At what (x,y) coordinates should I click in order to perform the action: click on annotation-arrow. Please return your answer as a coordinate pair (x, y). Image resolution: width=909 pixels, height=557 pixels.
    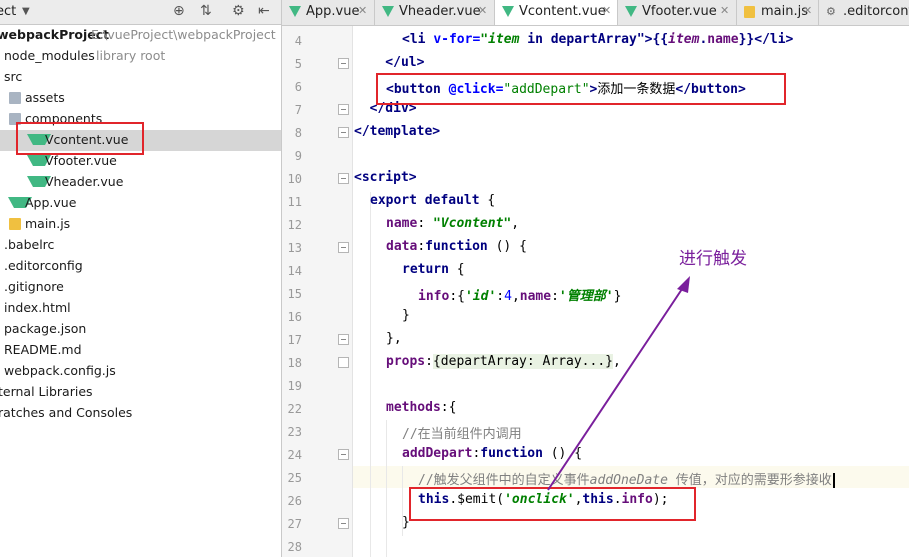
    Looking at the image, I should click on (618, 383).